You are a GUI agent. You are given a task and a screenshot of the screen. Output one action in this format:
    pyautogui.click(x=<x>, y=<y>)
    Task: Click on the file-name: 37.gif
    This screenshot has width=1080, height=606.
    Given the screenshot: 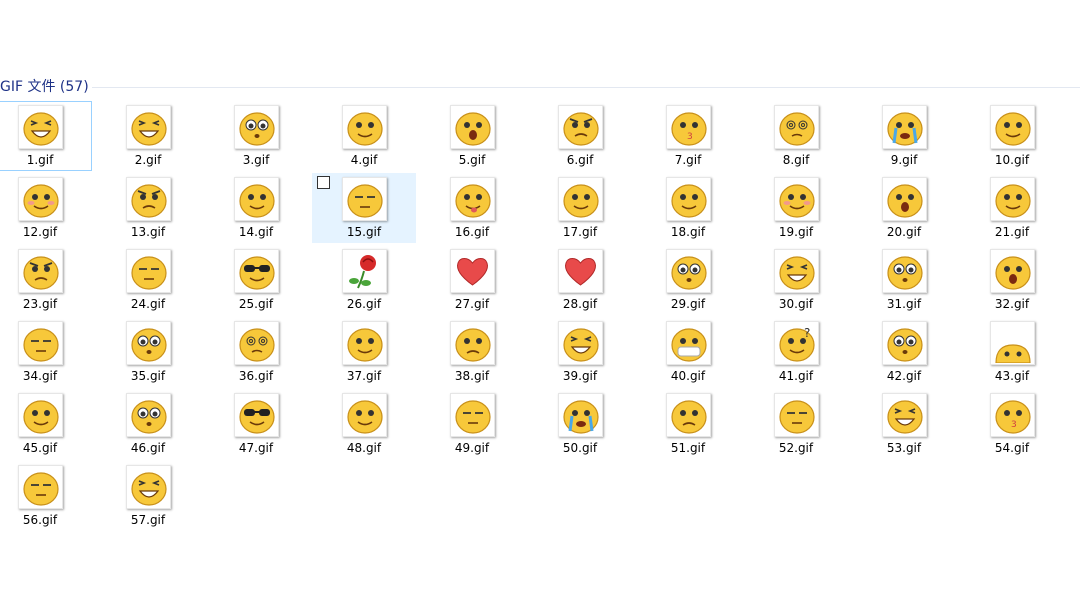 What is the action you would take?
    pyautogui.click(x=364, y=376)
    